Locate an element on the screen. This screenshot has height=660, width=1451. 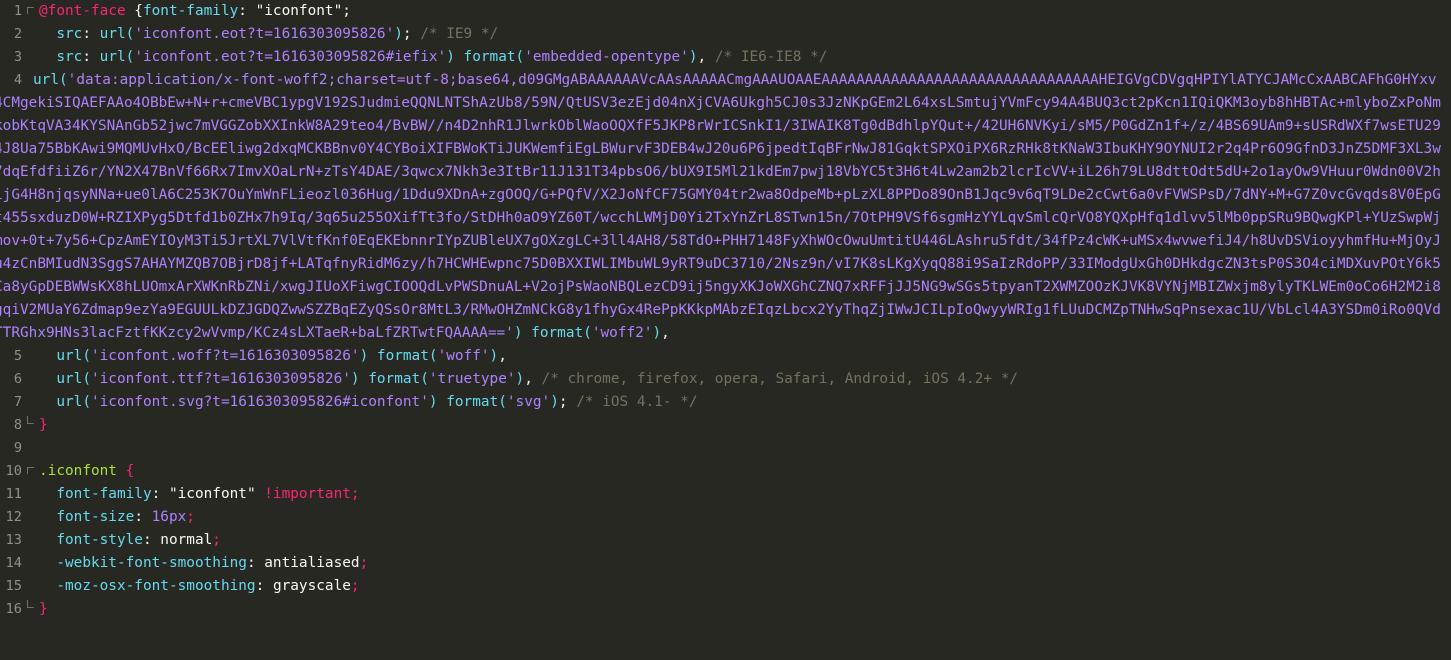
line-number: 5 is located at coordinates (17, 356).